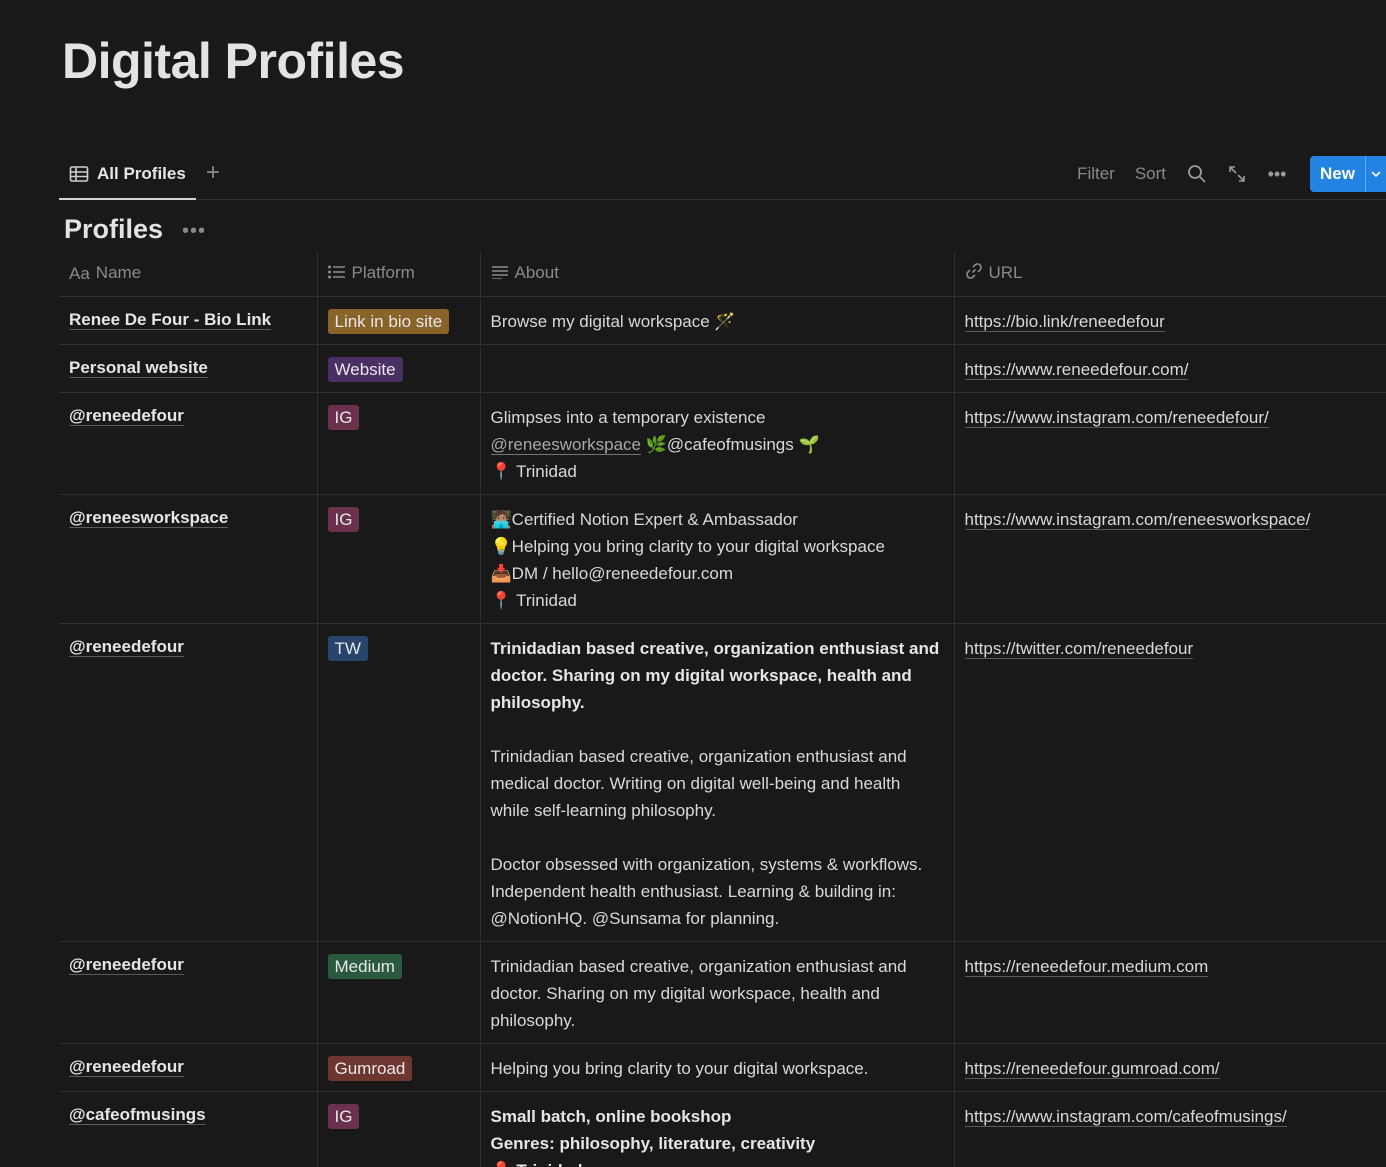 This screenshot has width=1386, height=1167. I want to click on name-cell: Renee De Four - Bio Link, so click(188, 320).